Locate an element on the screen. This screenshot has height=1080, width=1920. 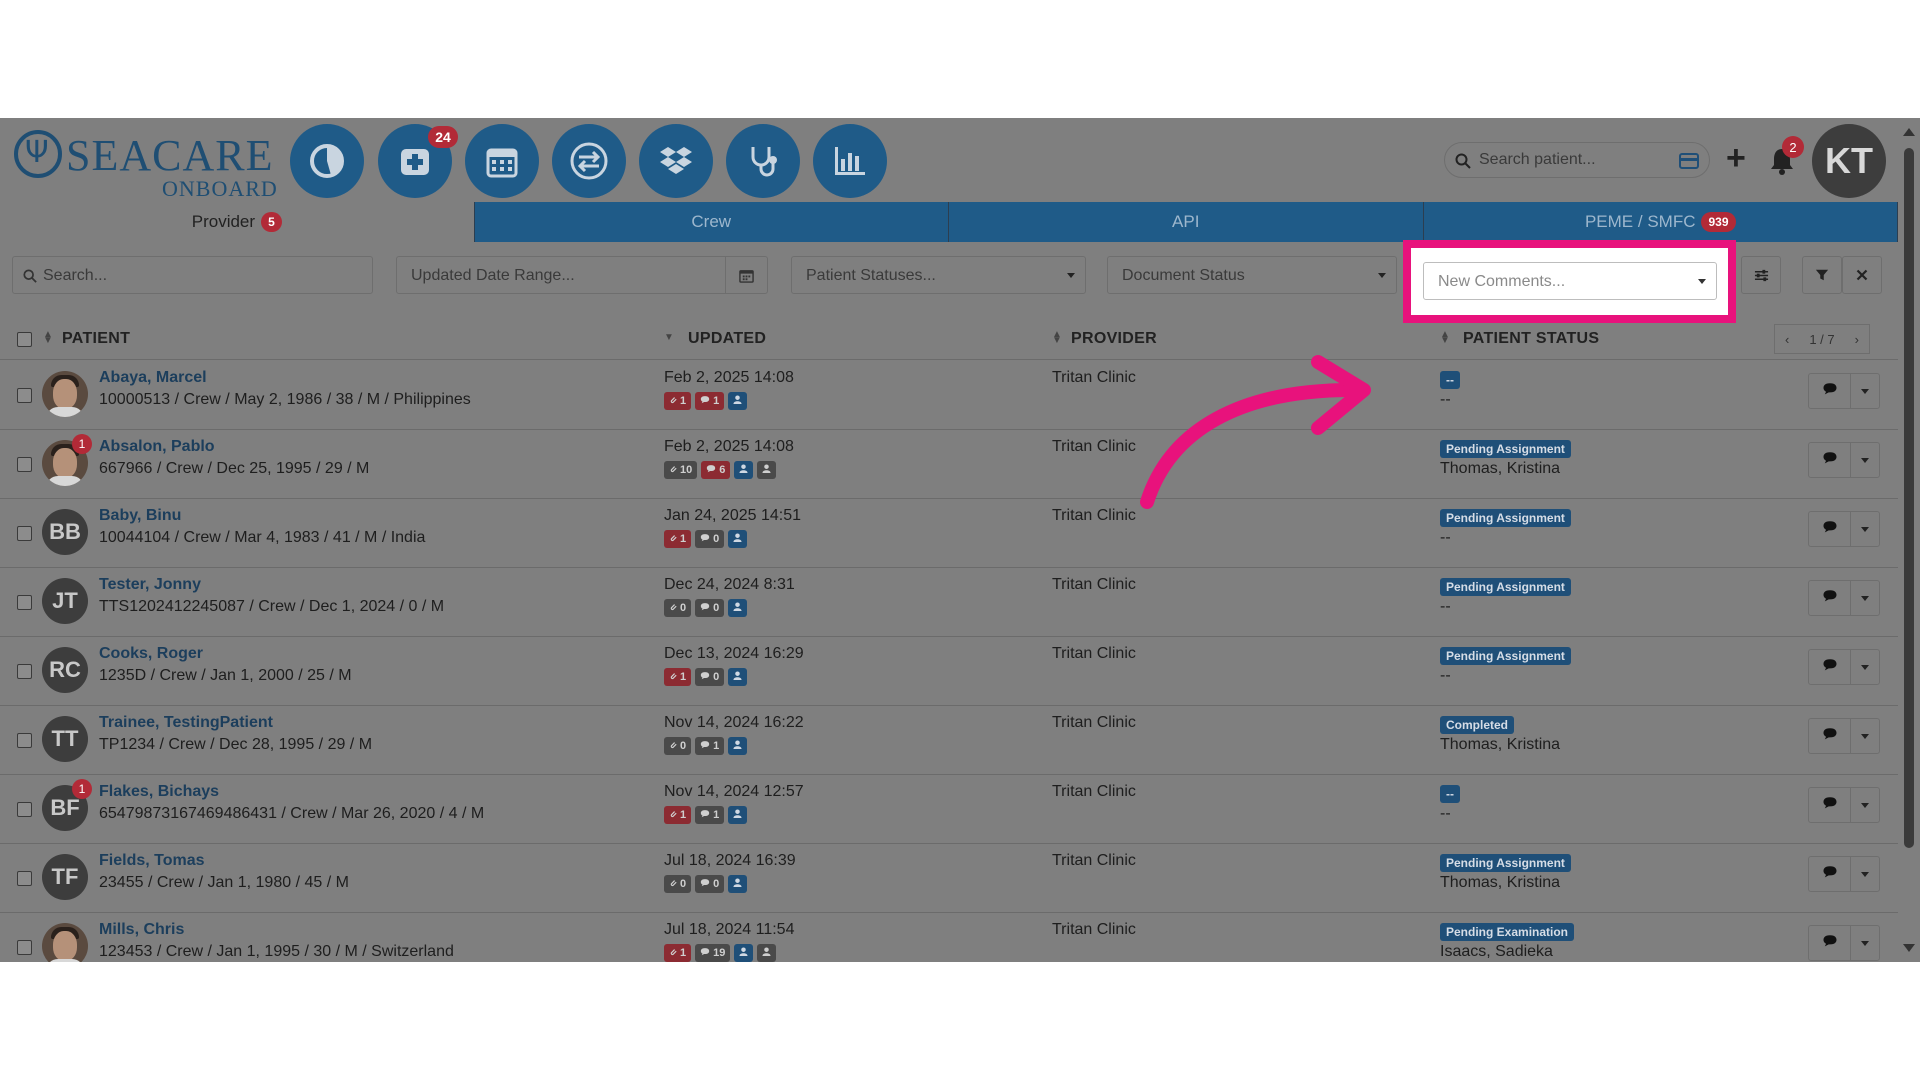
vertical-scrollbar is located at coordinates (1909, 540).